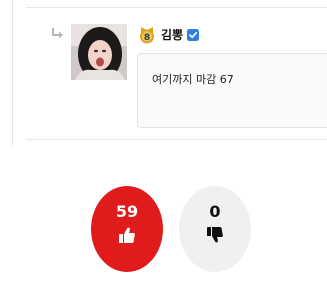 The height and width of the screenshot is (306, 327). What do you see at coordinates (57, 33) in the screenshot?
I see `reply-arrow-icon` at bounding box center [57, 33].